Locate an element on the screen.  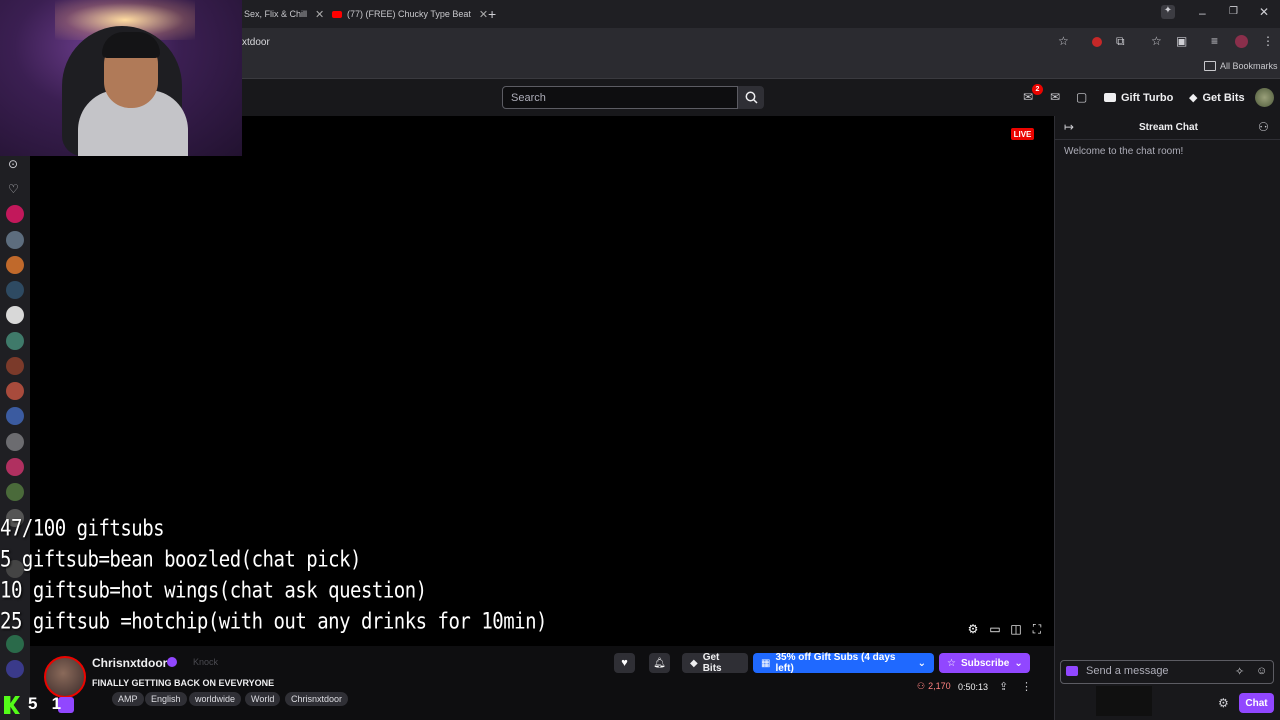
all-bookmarks-label: All Bookmarks is located at coordinates (1249, 66).